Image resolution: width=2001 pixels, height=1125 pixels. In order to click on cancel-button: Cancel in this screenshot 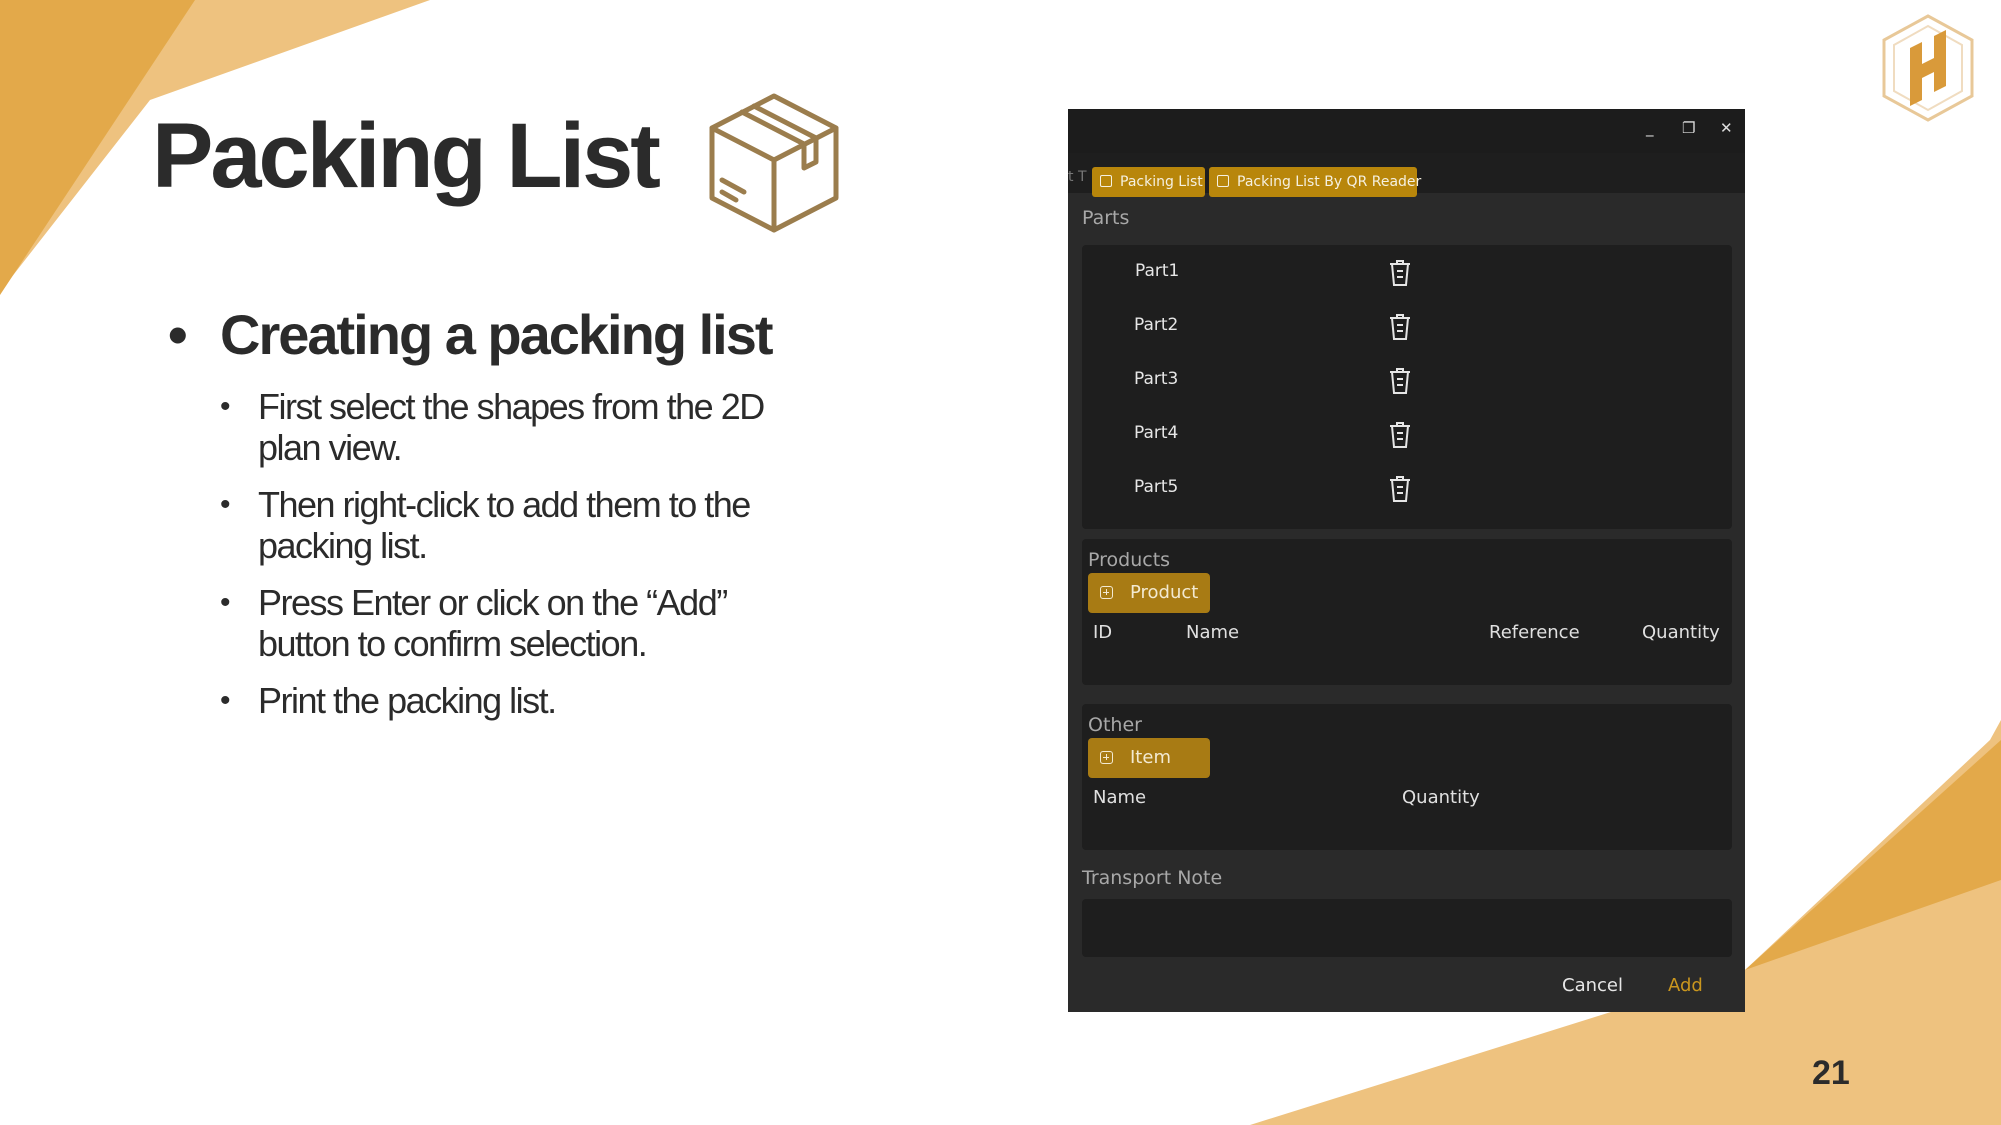, I will do `click(1592, 985)`.